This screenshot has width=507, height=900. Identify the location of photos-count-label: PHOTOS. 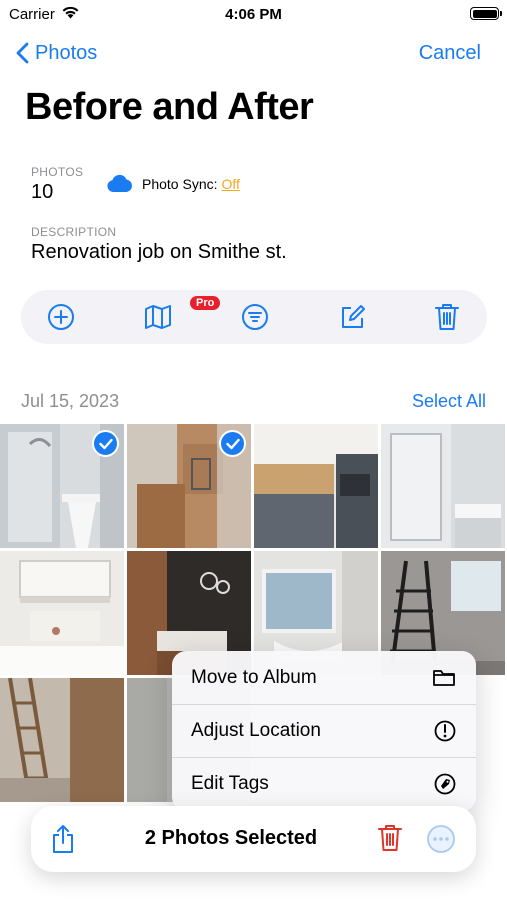
(57, 172).